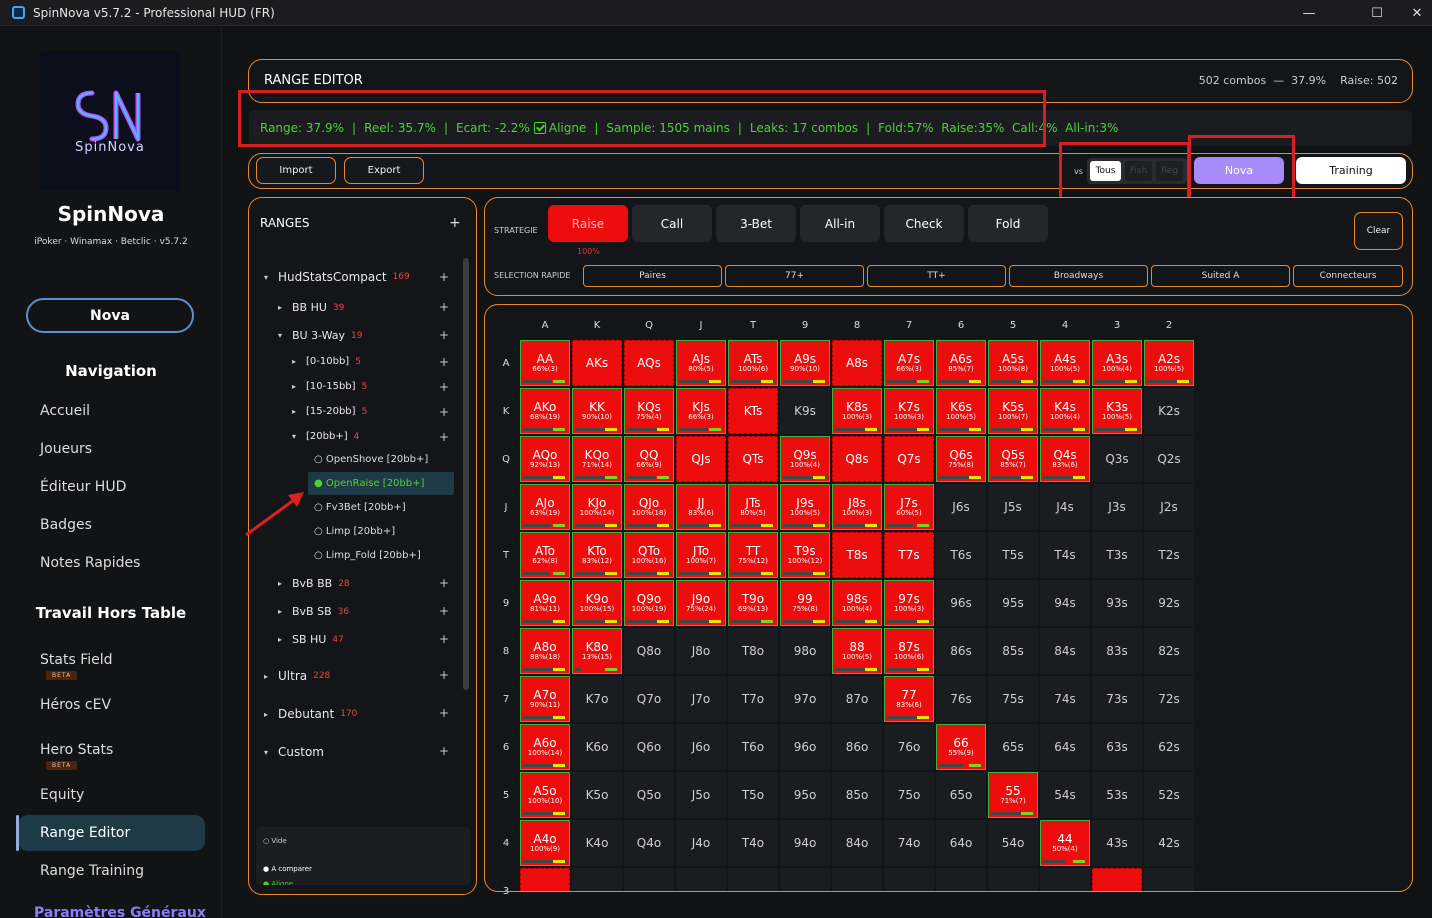 The width and height of the screenshot is (1432, 918). Describe the element at coordinates (805, 411) in the screenshot. I see `hand-cell: K9s` at that location.